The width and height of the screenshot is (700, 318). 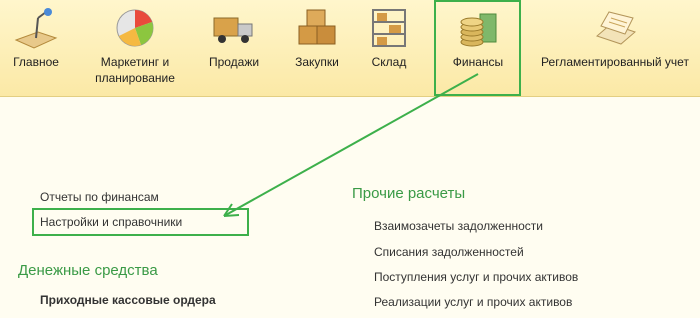 I want to click on section-sales: Продажи, so click(x=234, y=48).